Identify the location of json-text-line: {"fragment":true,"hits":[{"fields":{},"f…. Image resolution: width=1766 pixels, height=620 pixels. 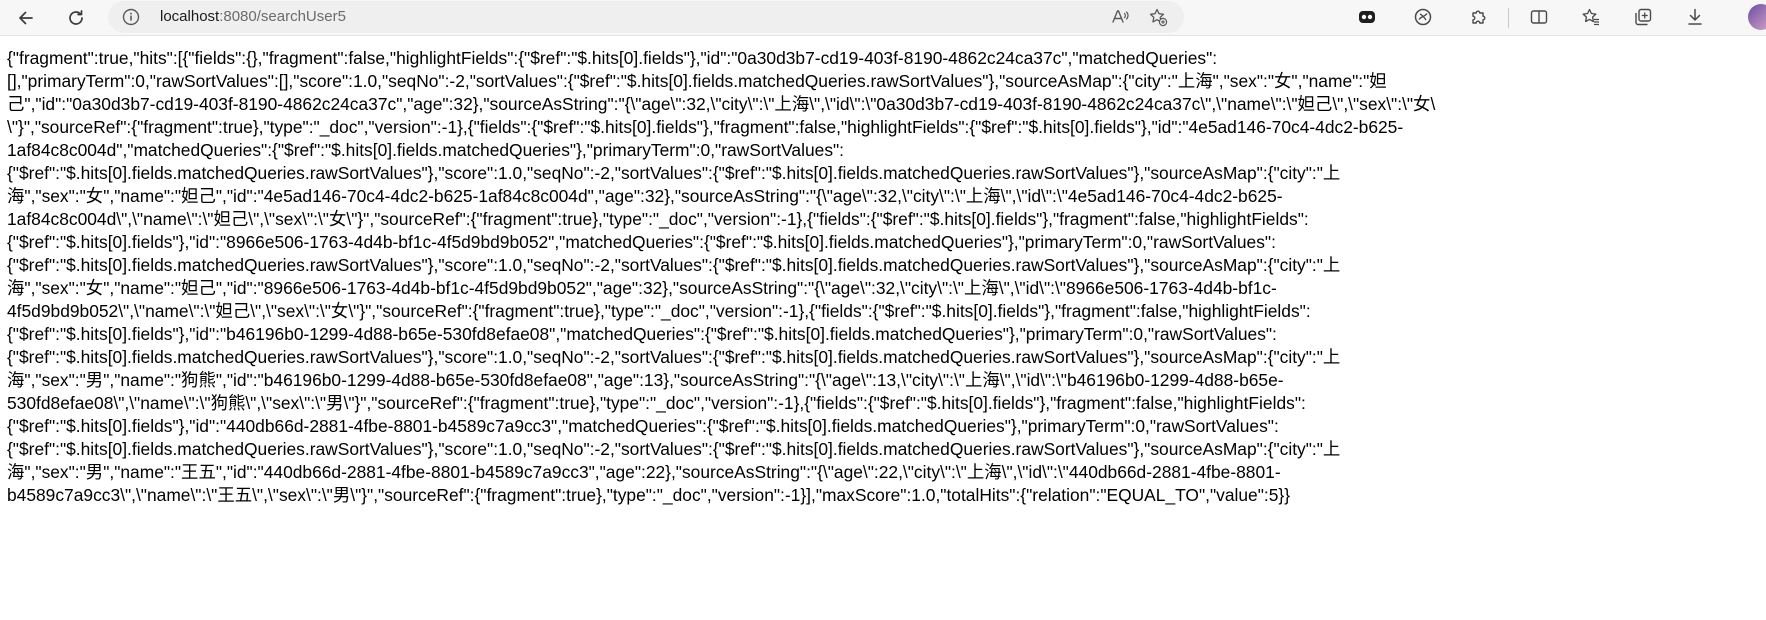
(612, 58).